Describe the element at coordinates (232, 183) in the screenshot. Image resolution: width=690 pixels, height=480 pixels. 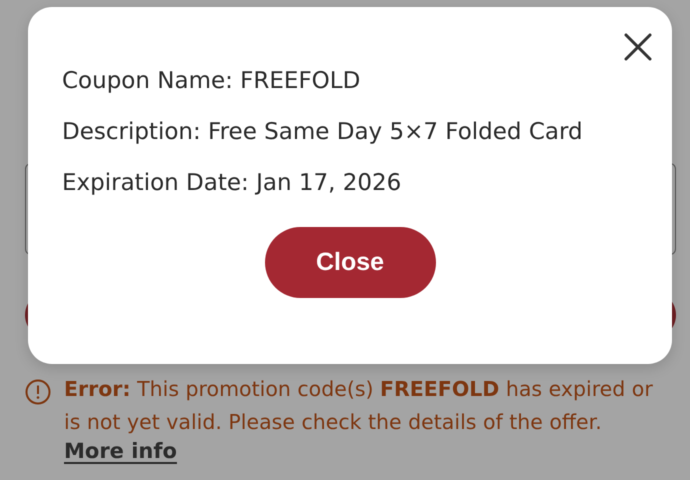
I see `coupon-detail: Expiration Date: Jan 17, 2026` at that location.